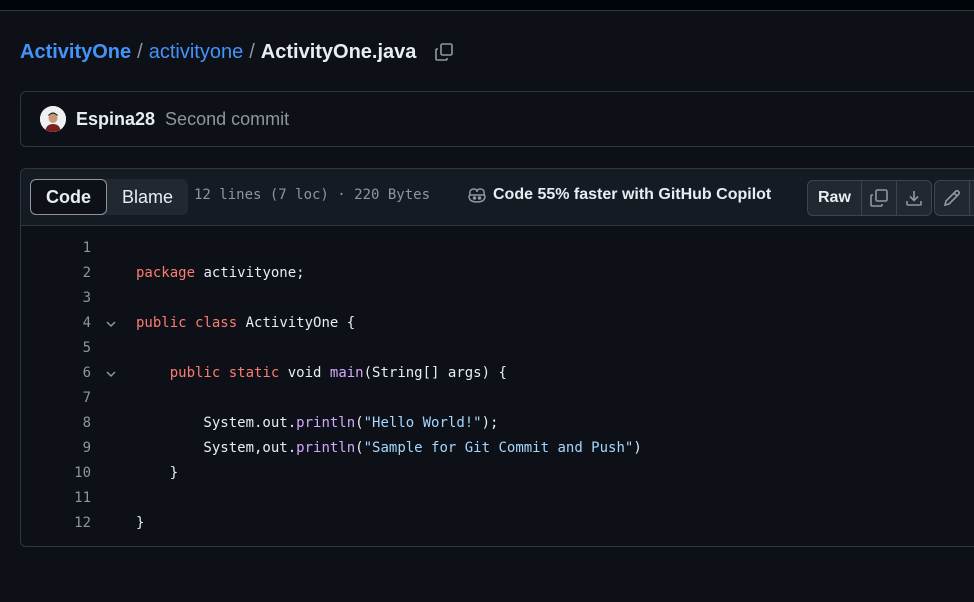 The image size is (974, 602). What do you see at coordinates (216, 423) in the screenshot?
I see `code-token: System.out.` at bounding box center [216, 423].